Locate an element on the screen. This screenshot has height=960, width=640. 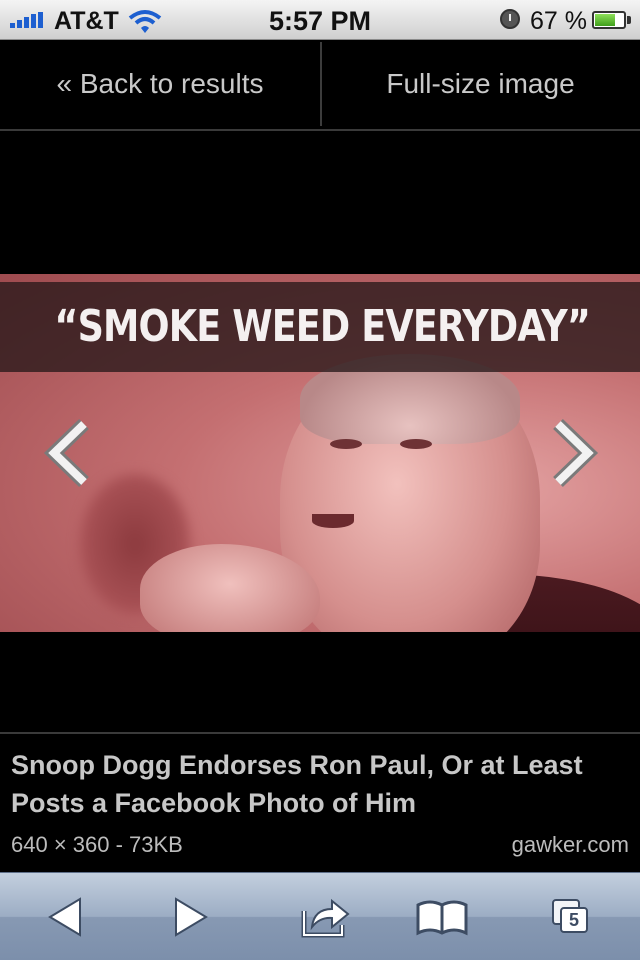
image-caption: “SMOKE WEED EVERYDAY” is located at coordinates (322, 326).